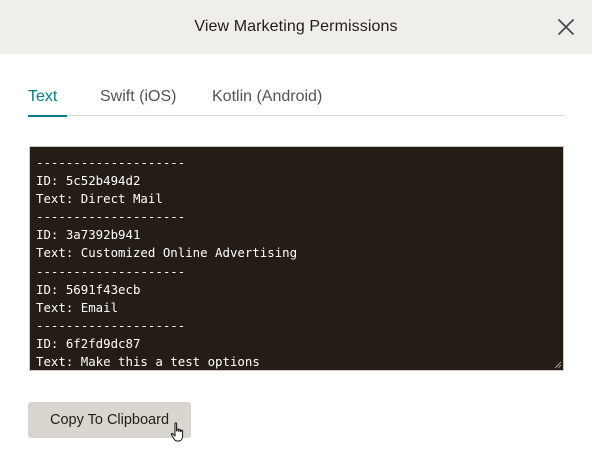  Describe the element at coordinates (88, 181) in the screenshot. I see `code-line: ID: 5c52b494d2` at that location.